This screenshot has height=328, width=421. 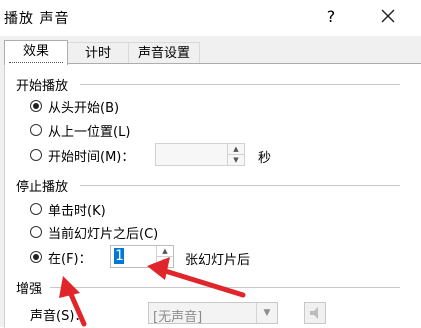 What do you see at coordinates (70, 259) in the screenshot?
I see `radio-label: 在(F)：` at bounding box center [70, 259].